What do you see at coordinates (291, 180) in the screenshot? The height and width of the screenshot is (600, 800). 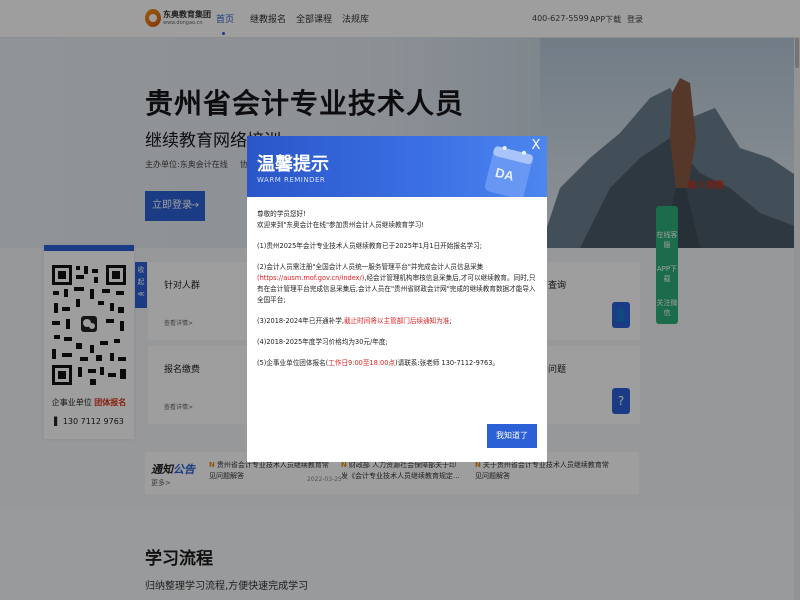 I see `dialog-subtitle: WARM REMINDER` at bounding box center [291, 180].